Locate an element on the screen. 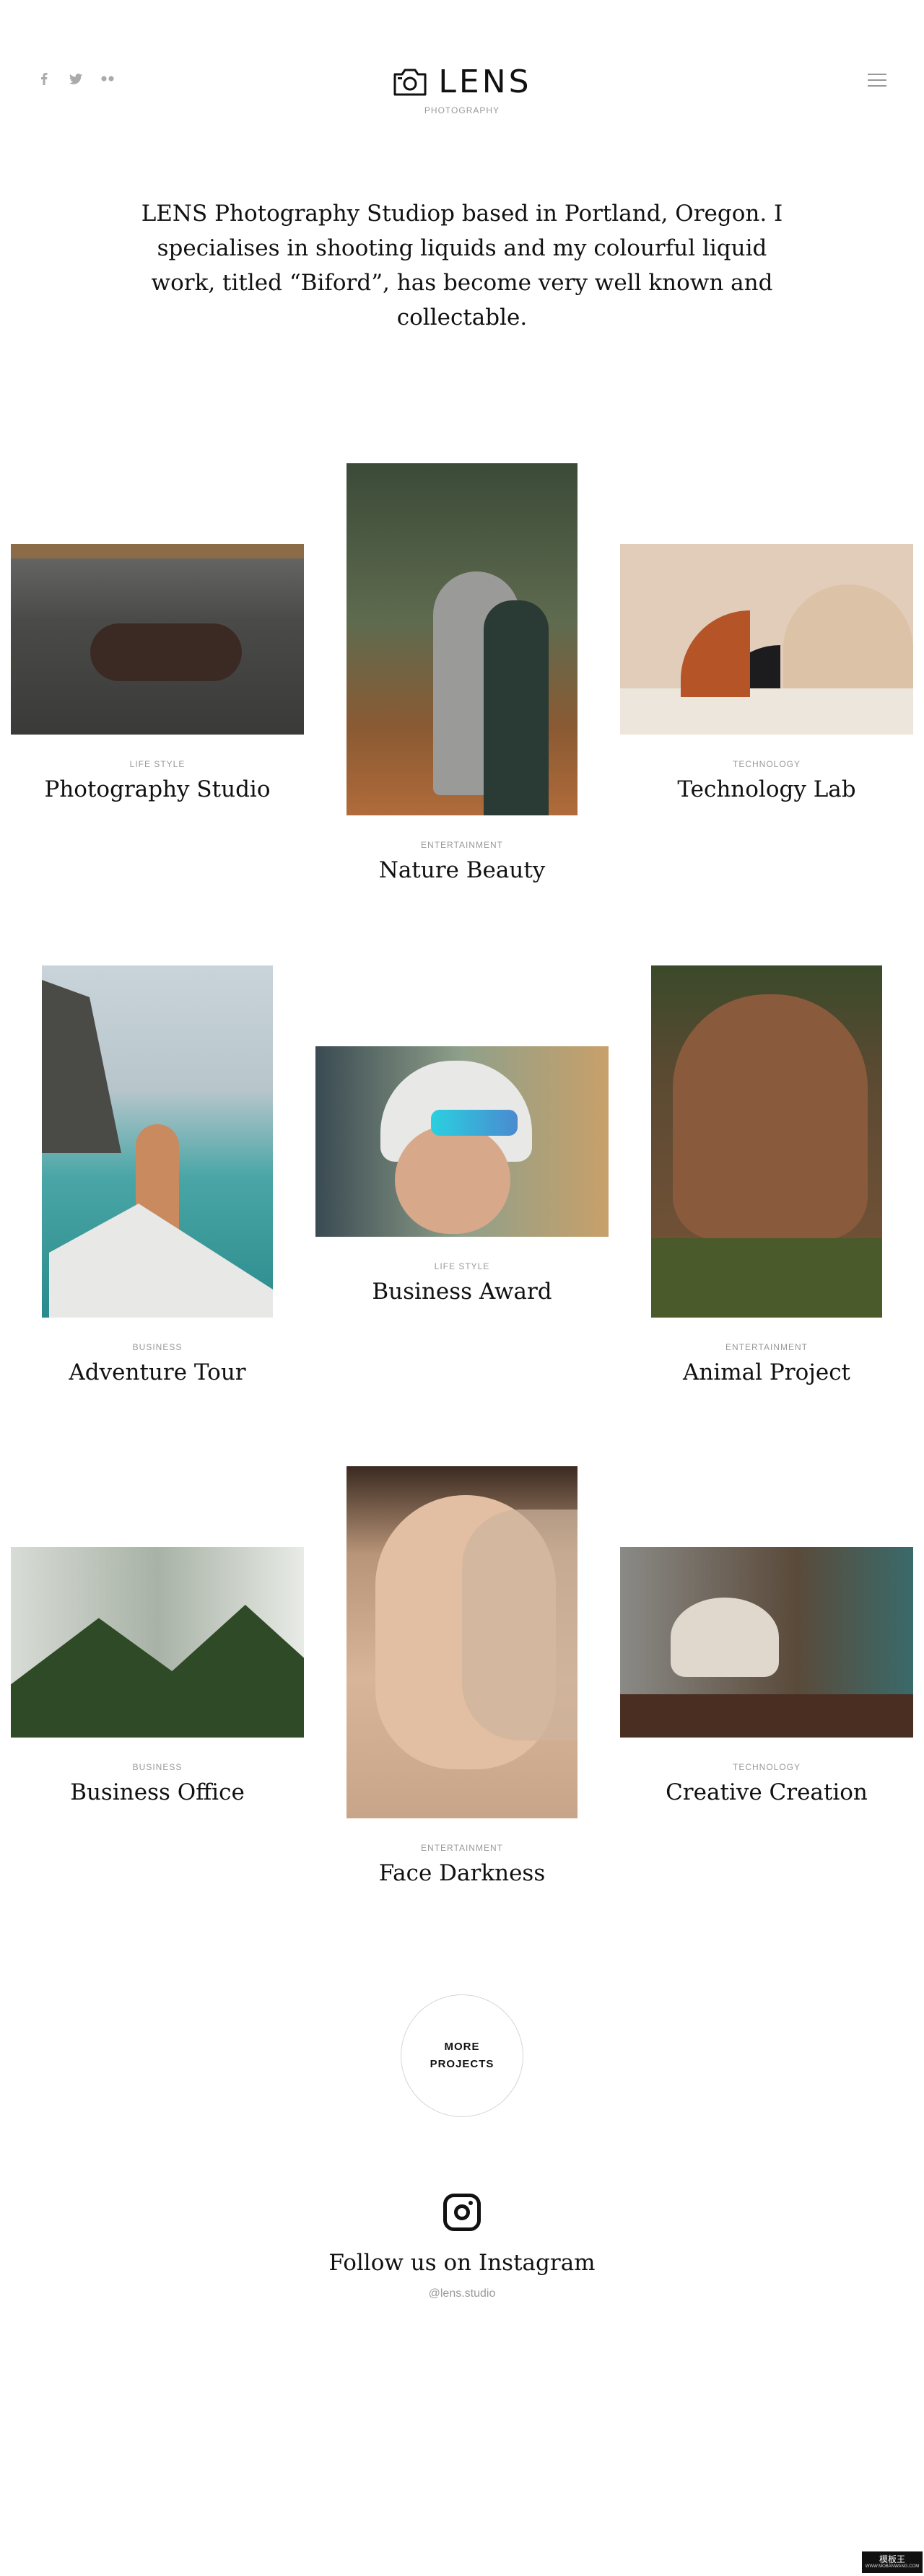 This screenshot has height=2576, width=924. project-title: Business Award is located at coordinates (462, 1292).